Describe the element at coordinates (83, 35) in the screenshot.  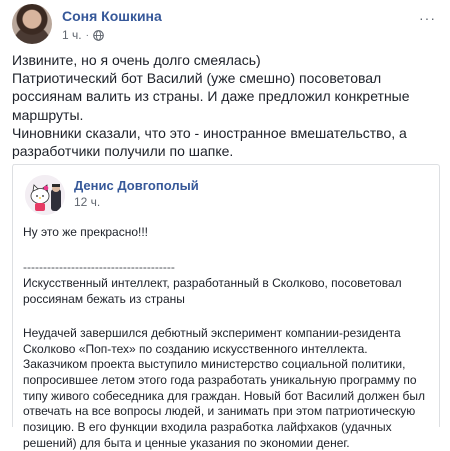
I see `post-meta: 1 ч. ·` at that location.